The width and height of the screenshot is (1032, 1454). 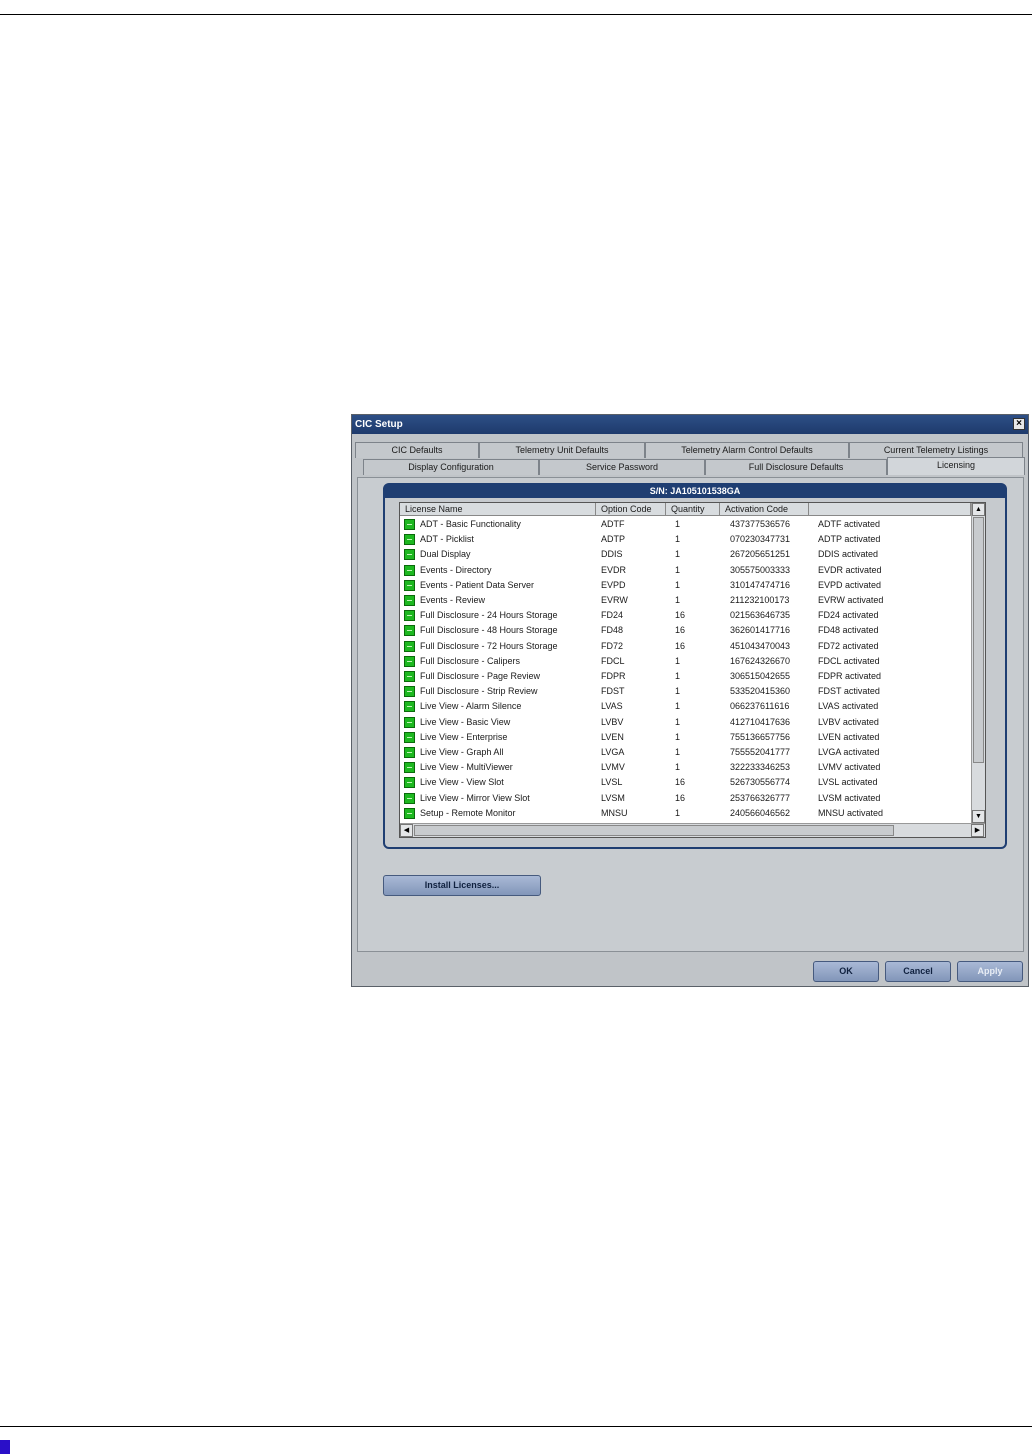 I want to click on cancel-button: Cancel, so click(x=918, y=971).